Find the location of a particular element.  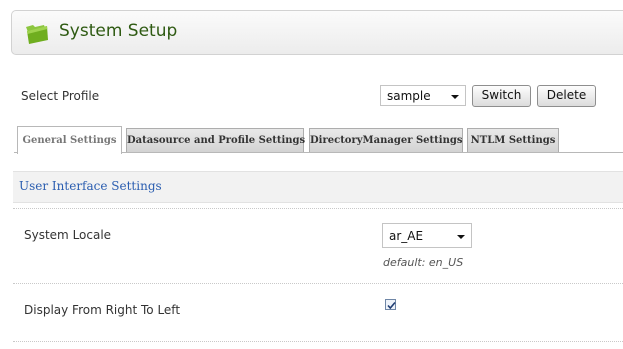

delete-button: Delete is located at coordinates (566, 96).